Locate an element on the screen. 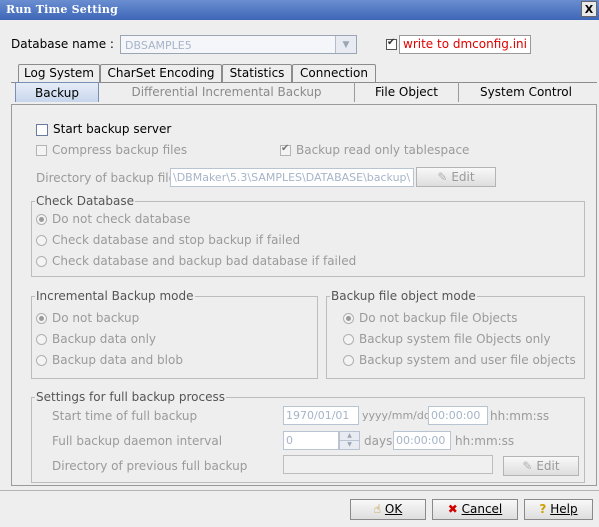 This screenshot has width=599, height=527. title-bar: Run Time Setting X is located at coordinates (299, 10).